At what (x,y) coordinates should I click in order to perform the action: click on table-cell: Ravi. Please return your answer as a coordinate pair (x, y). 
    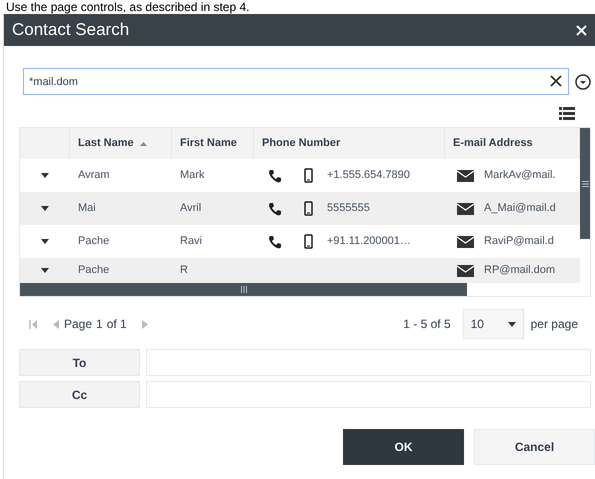
    Looking at the image, I should click on (191, 241).